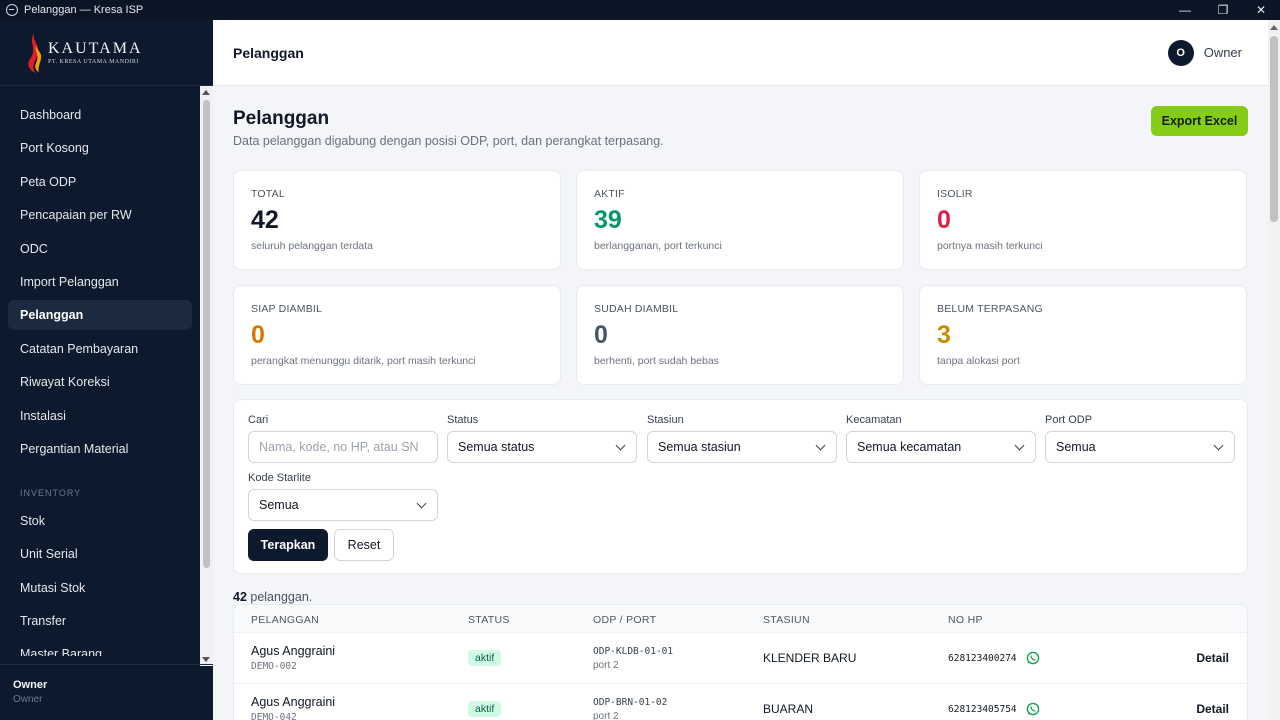  Describe the element at coordinates (742, 447) in the screenshot. I see `station-select: Semua stasiun` at that location.